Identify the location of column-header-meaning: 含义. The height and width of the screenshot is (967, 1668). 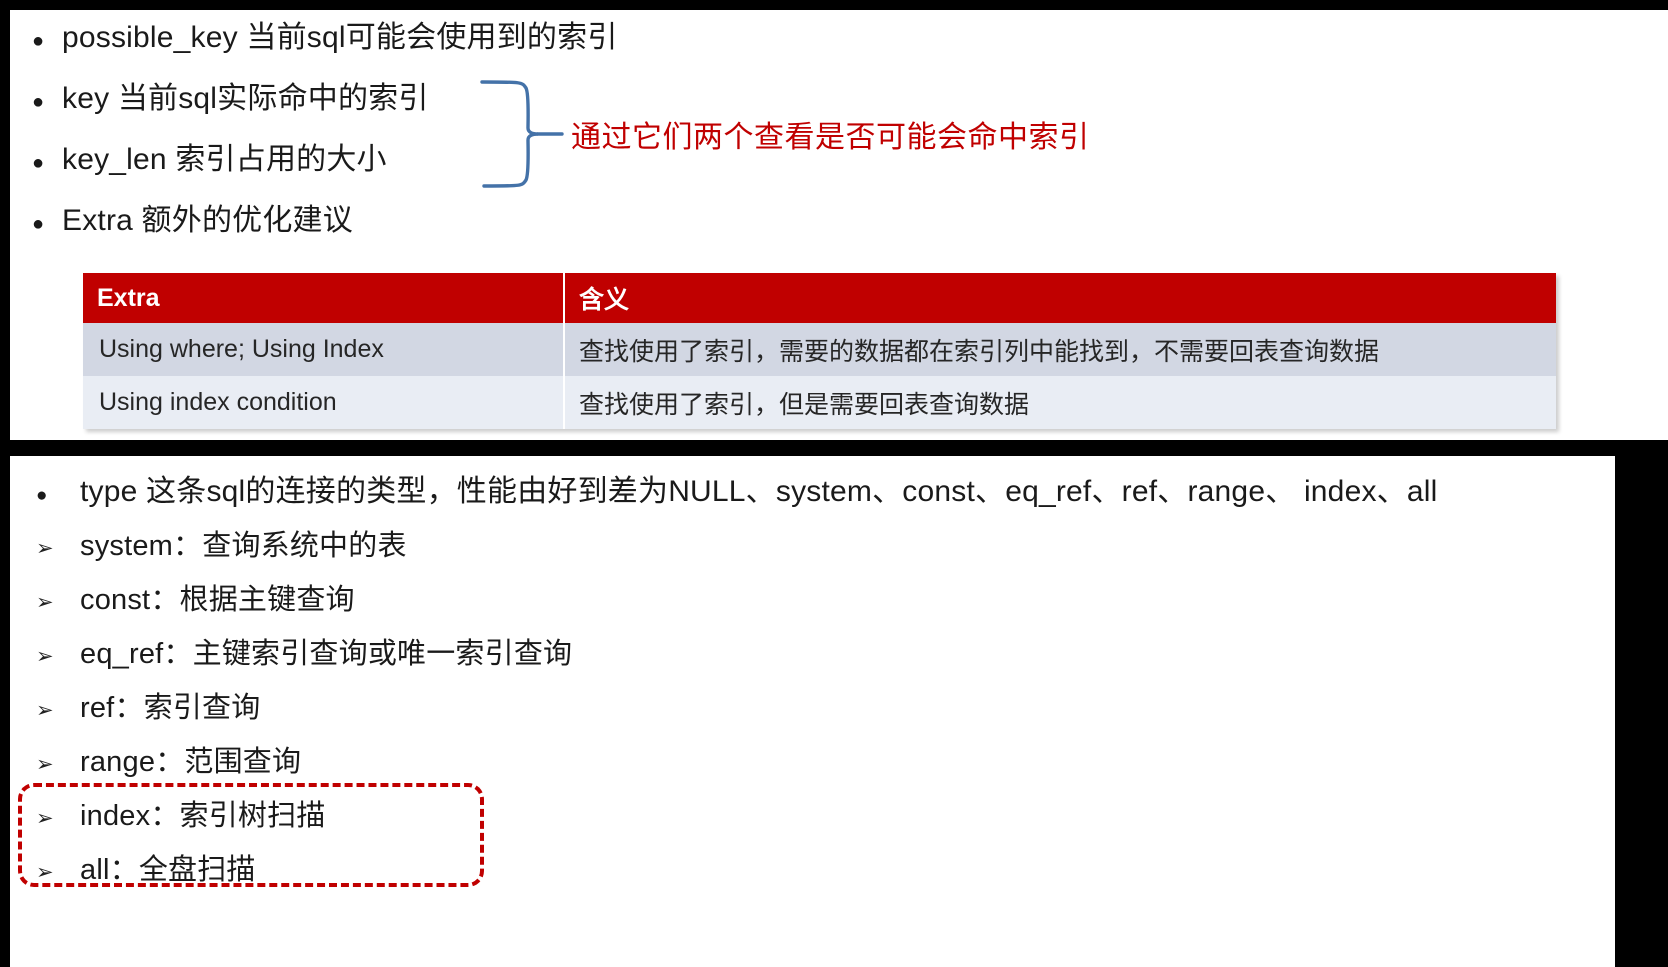
(1059, 298).